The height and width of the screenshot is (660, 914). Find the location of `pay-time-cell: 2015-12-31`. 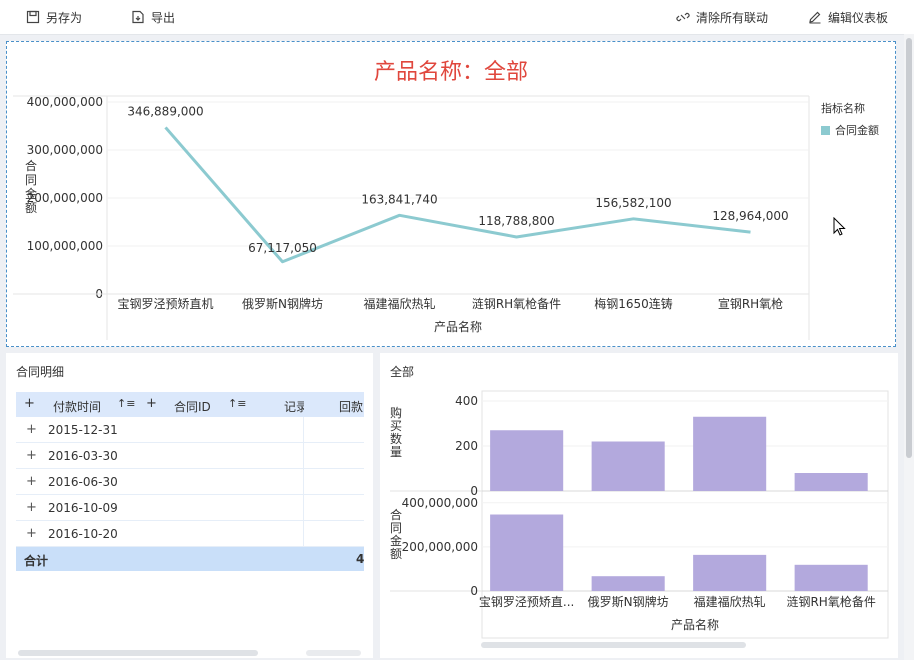

pay-time-cell: 2015-12-31 is located at coordinates (83, 430).